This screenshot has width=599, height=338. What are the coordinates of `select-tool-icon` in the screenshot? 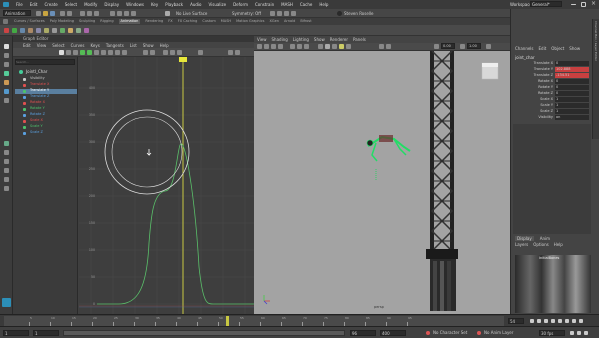 It's located at (6, 46).